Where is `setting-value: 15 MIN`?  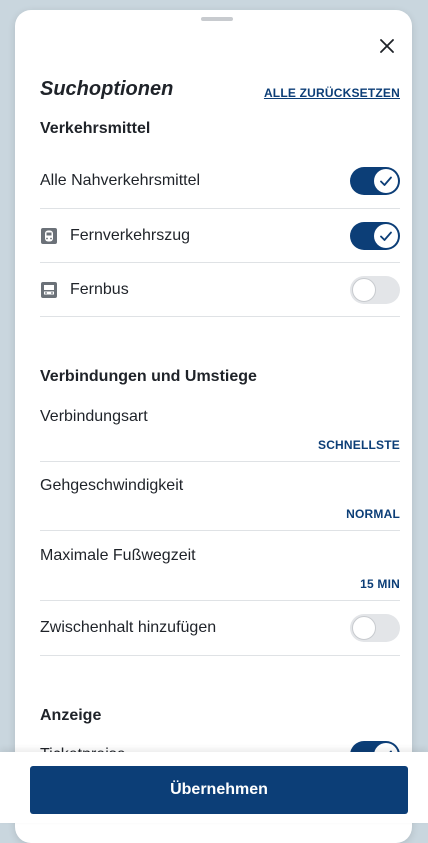
setting-value: 15 MIN is located at coordinates (380, 584).